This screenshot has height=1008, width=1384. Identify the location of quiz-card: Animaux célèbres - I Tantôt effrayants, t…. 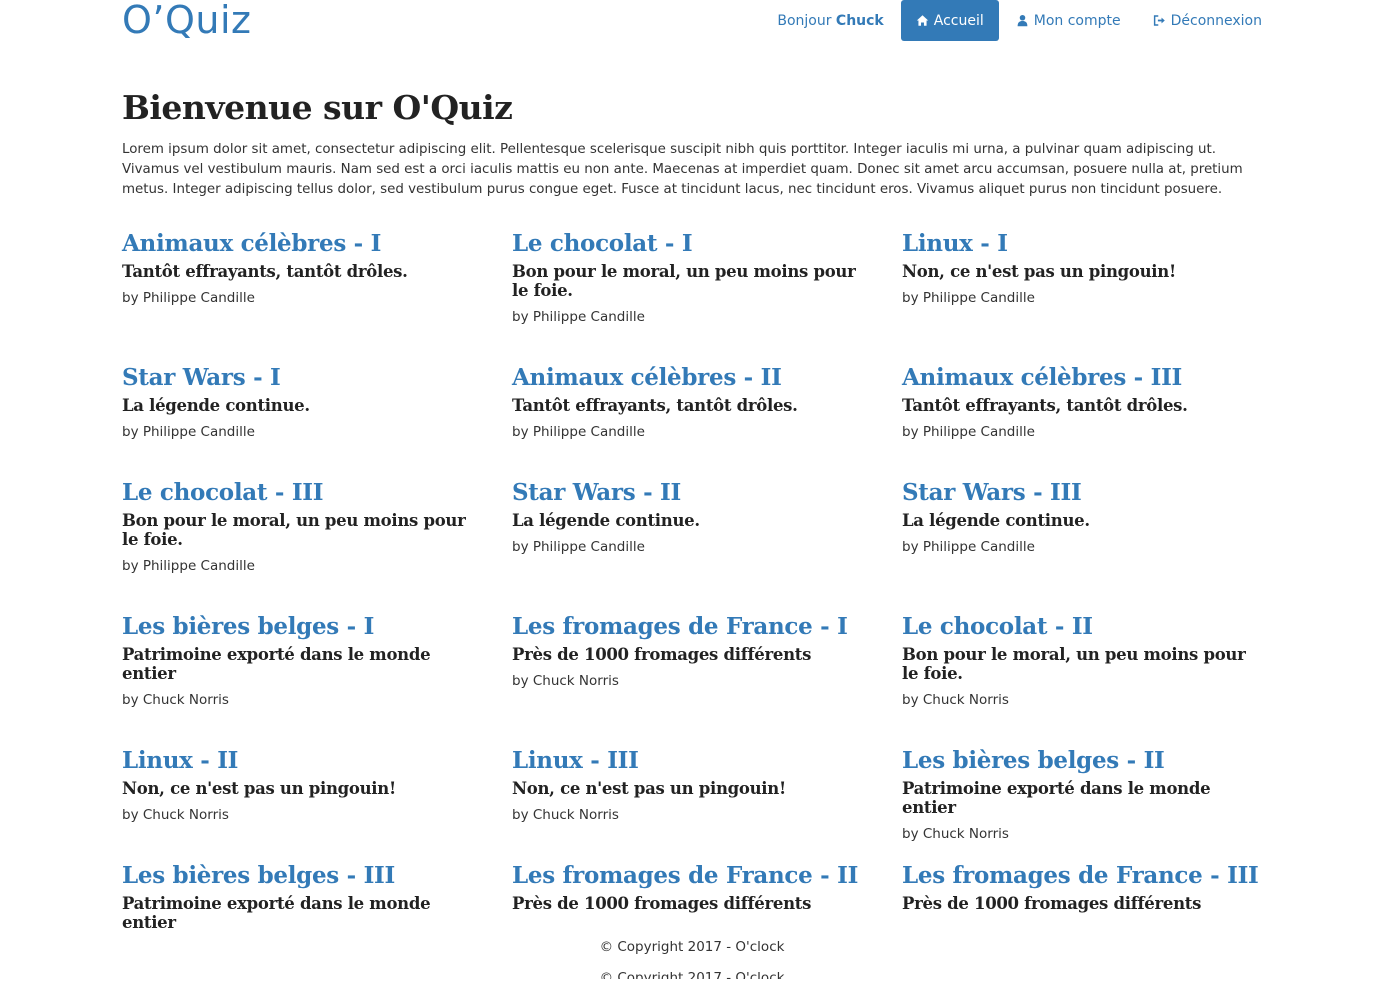
(302, 268).